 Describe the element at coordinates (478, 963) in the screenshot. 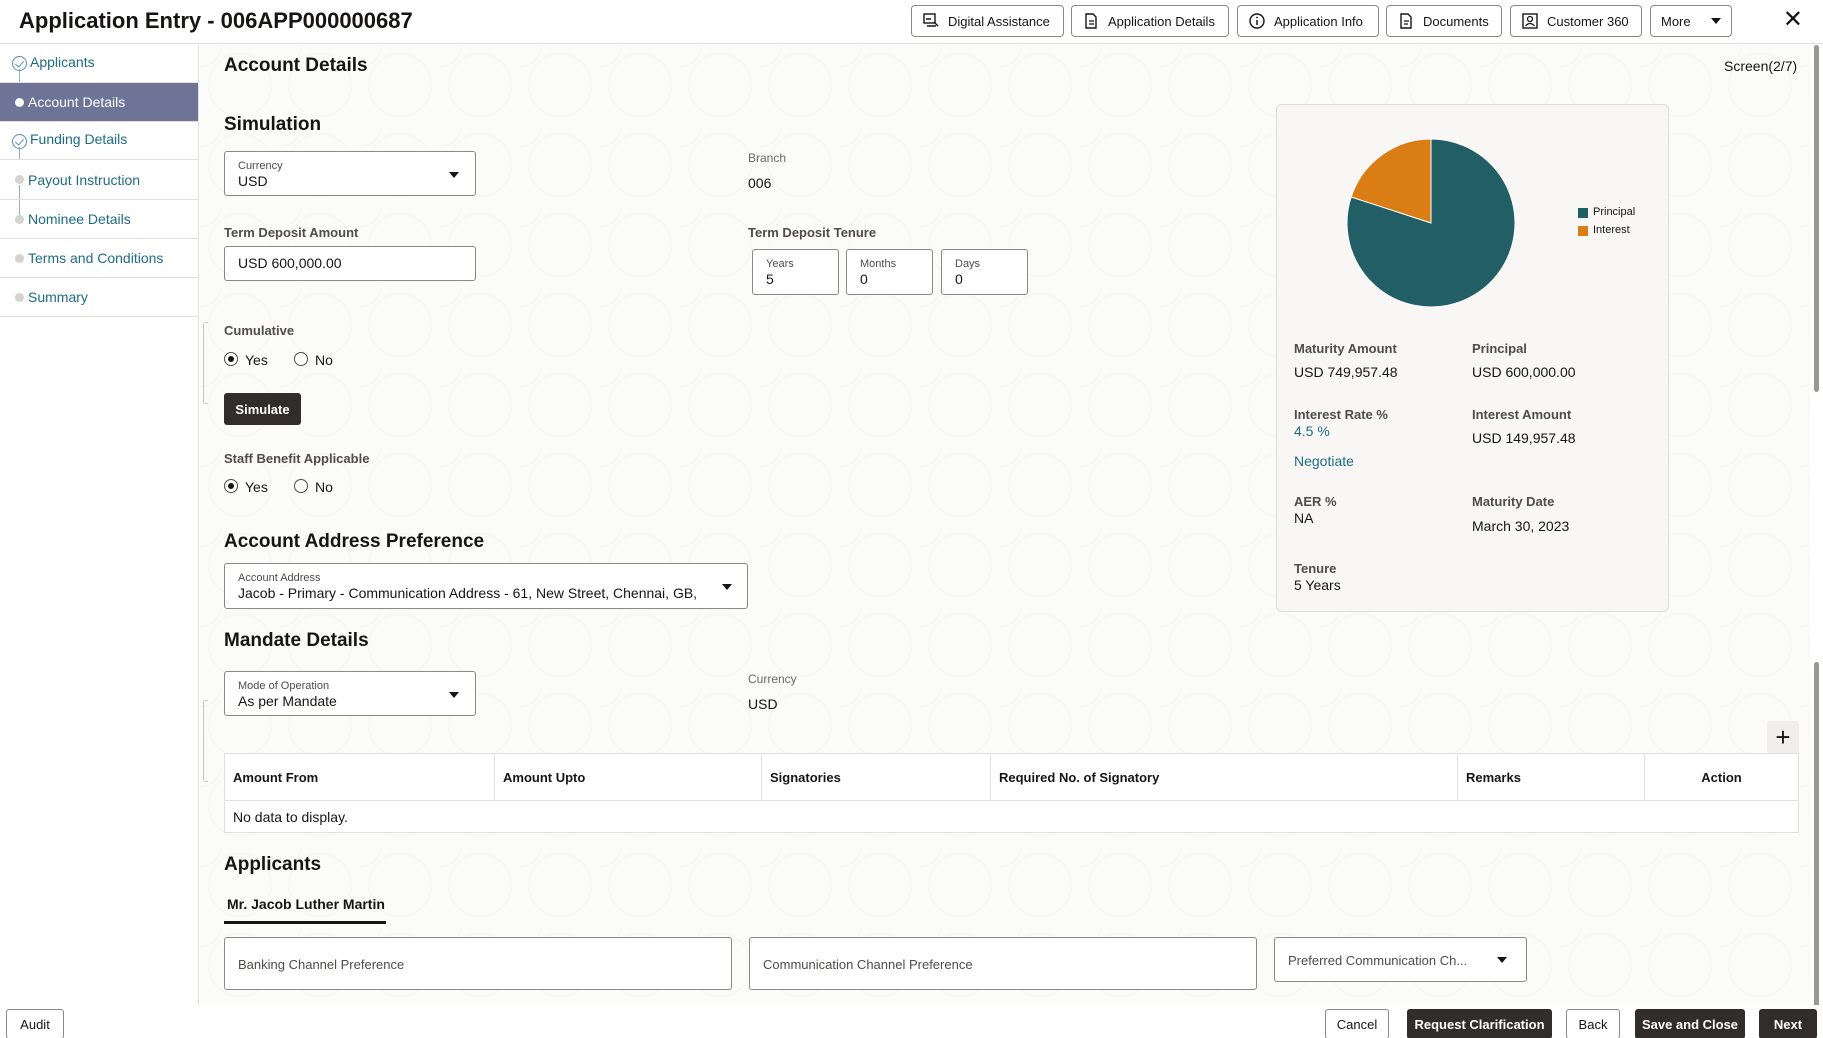

I see `banking-channel-preference-input: Banking Channel Preference` at that location.